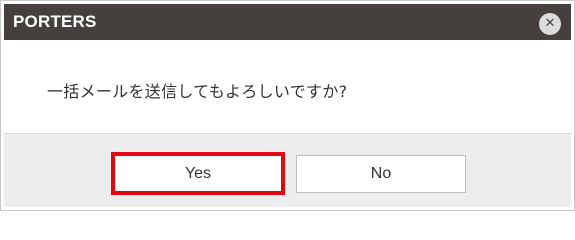 This screenshot has width=575, height=240. What do you see at coordinates (381, 174) in the screenshot?
I see `no-button: No` at bounding box center [381, 174].